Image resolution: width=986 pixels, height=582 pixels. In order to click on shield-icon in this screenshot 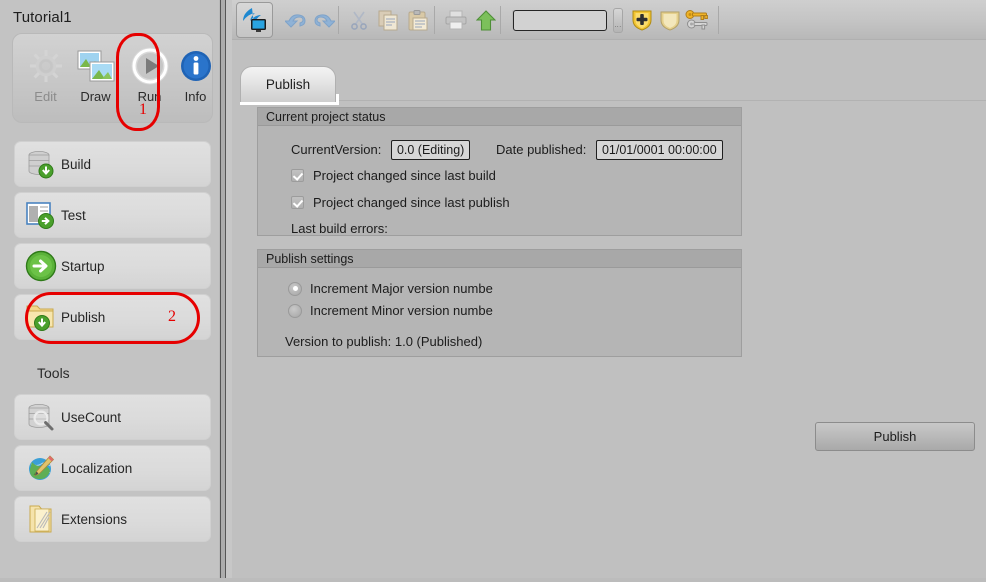, I will do `click(670, 20)`.